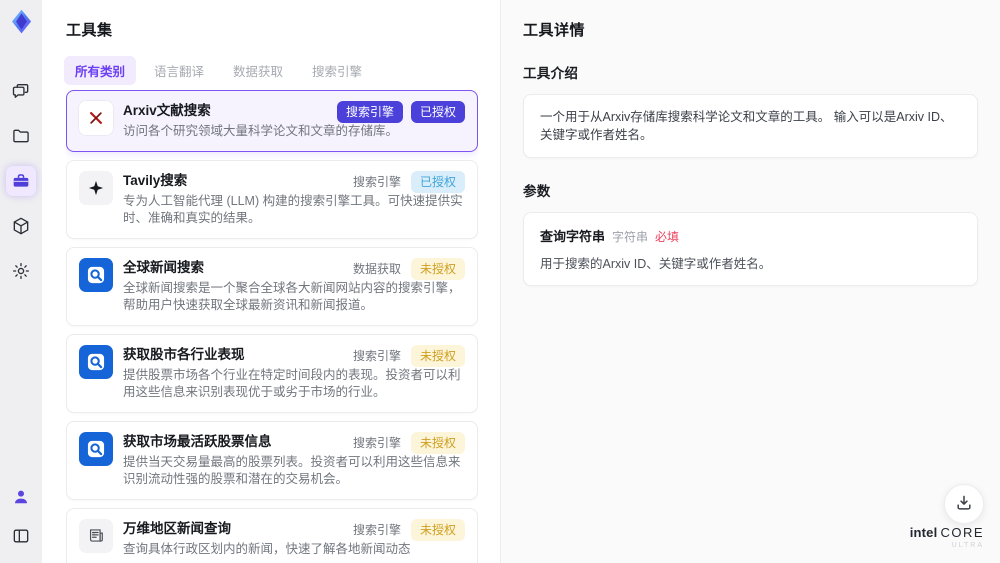 This screenshot has height=563, width=1000. I want to click on download-icon, so click(964, 504).